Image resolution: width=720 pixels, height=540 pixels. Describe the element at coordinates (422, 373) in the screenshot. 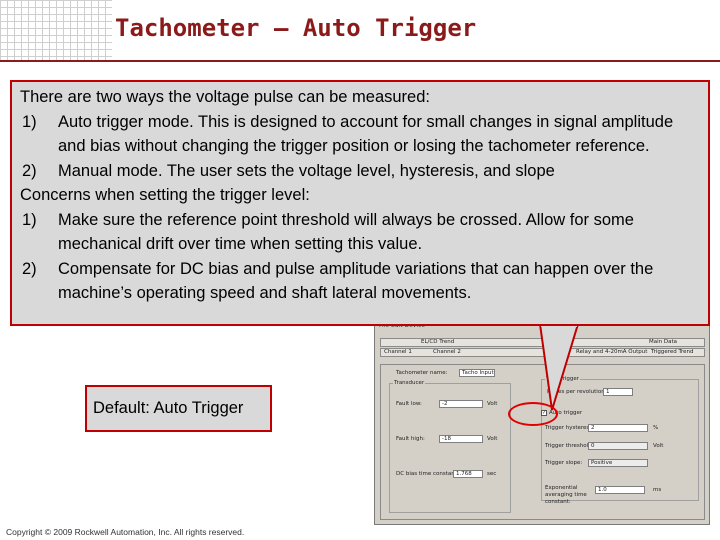

I see `tacho-name-label: Tachometer name:` at that location.